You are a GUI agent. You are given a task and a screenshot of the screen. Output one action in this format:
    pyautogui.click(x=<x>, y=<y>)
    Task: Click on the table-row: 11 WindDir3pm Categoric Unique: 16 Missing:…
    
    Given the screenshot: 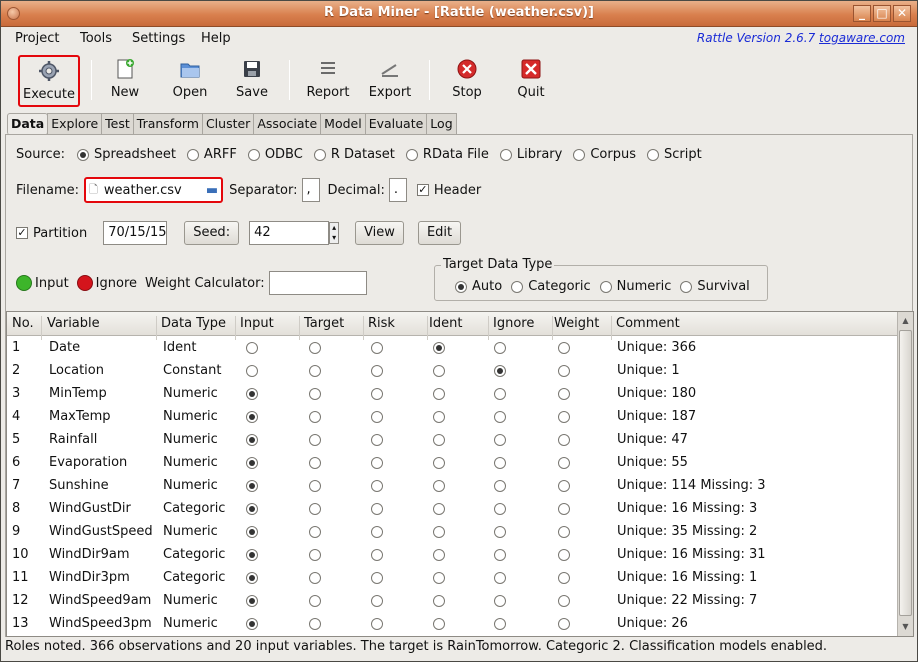 What is the action you would take?
    pyautogui.click(x=452, y=578)
    